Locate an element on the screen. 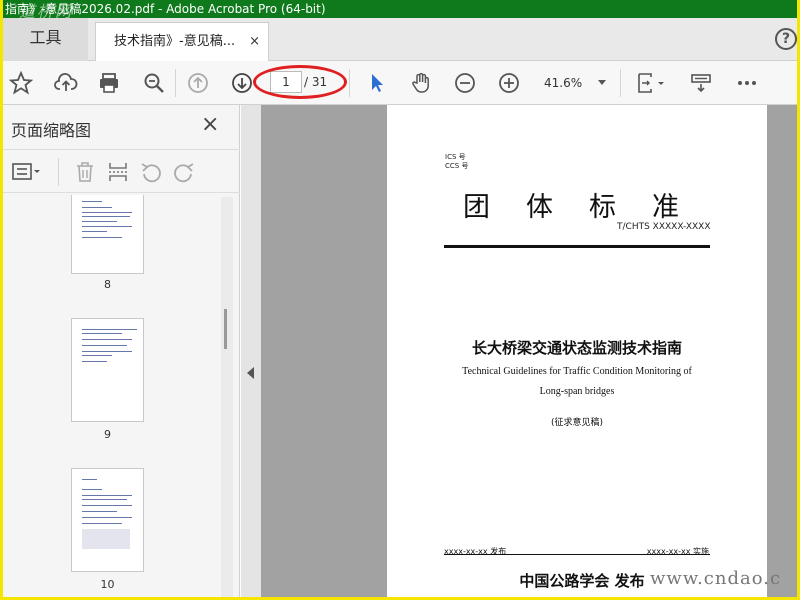 The width and height of the screenshot is (800, 600). zoom-in-icon is located at coordinates (509, 83).